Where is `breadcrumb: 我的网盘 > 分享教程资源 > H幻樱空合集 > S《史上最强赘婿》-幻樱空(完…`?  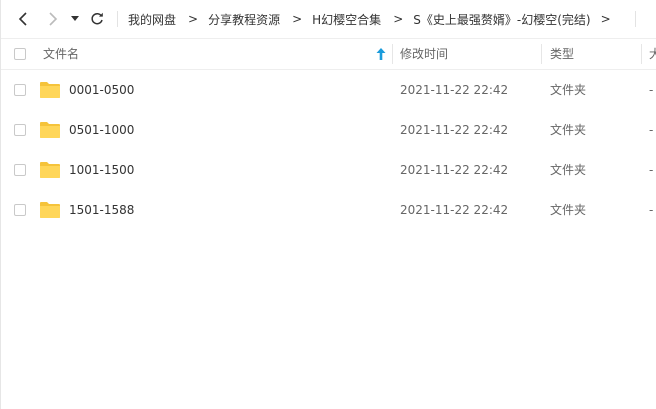
breadcrumb: 我的网盘 > 分享教程资源 > H幻樱空合集 > S《史上最强赘婿》-幻樱空(完… is located at coordinates (374, 19).